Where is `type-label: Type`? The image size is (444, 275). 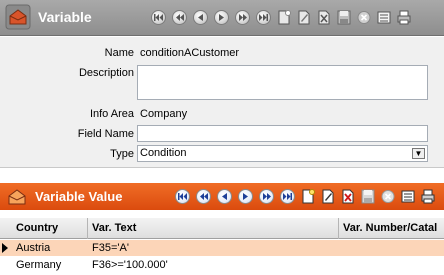
type-label: Type is located at coordinates (122, 154).